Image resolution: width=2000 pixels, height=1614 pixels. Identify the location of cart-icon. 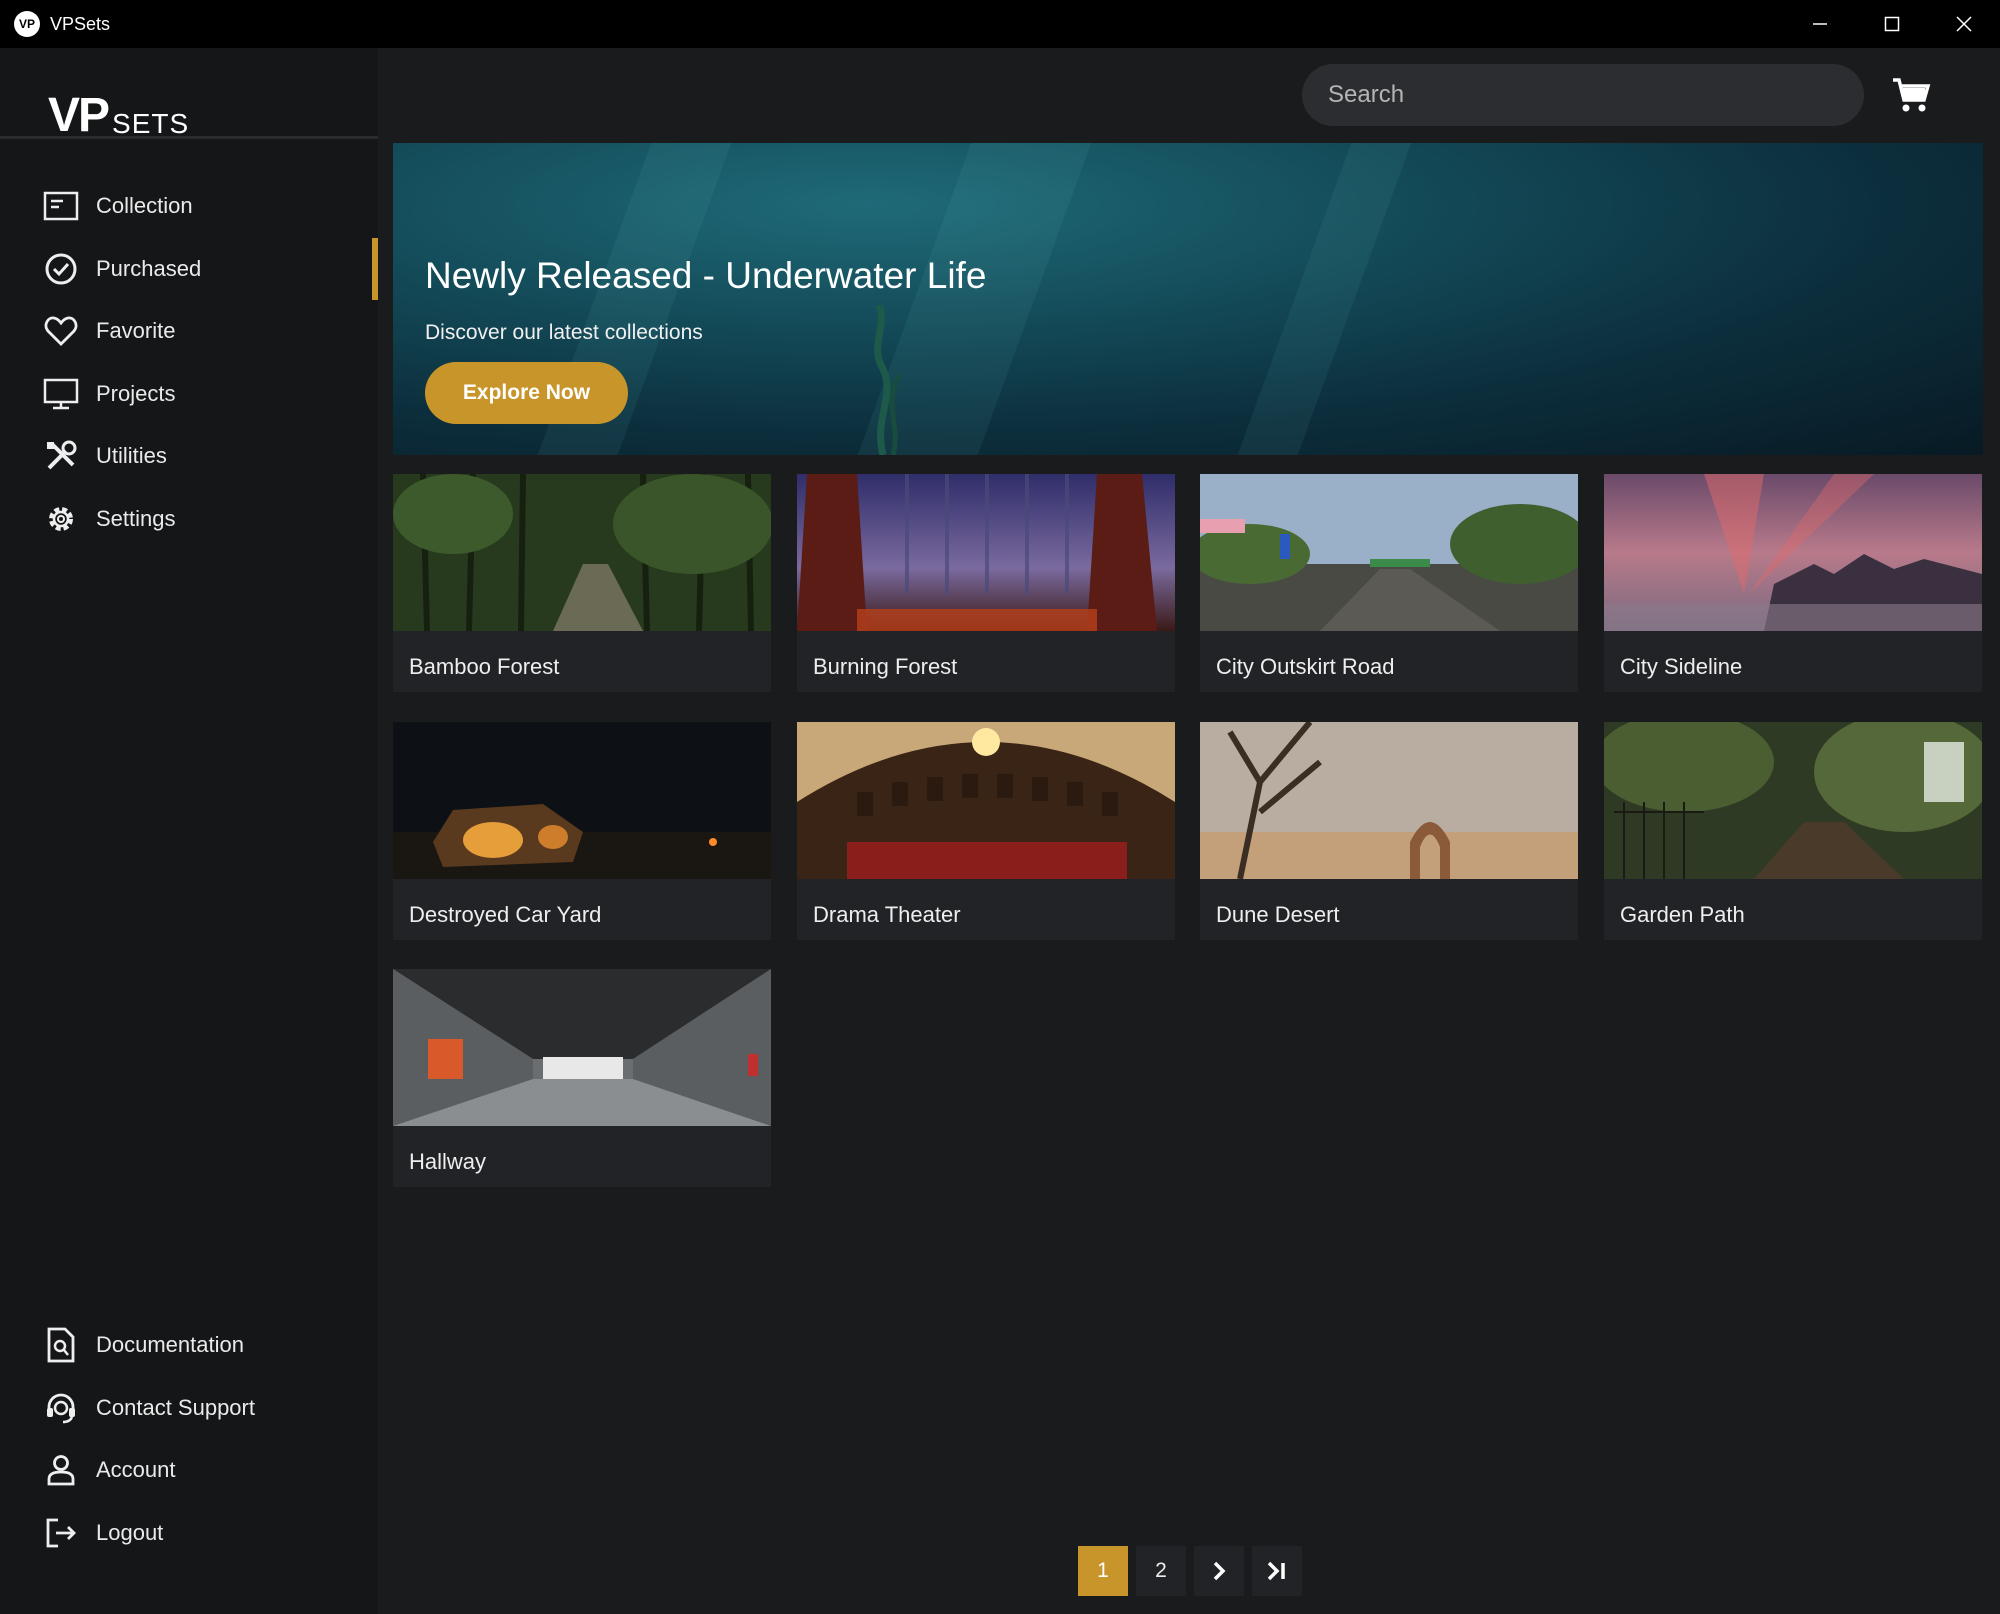
(1912, 95).